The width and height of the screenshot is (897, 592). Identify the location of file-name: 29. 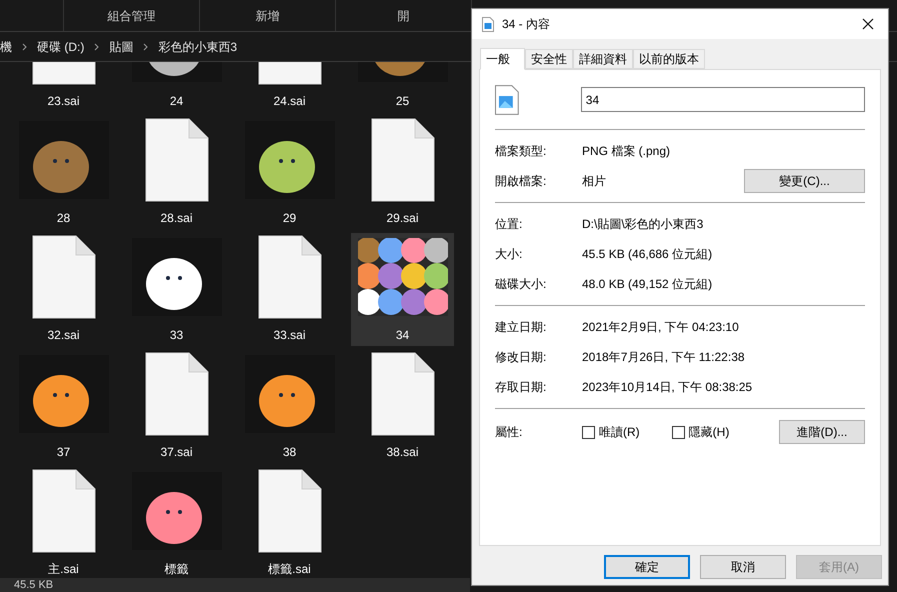
(289, 218).